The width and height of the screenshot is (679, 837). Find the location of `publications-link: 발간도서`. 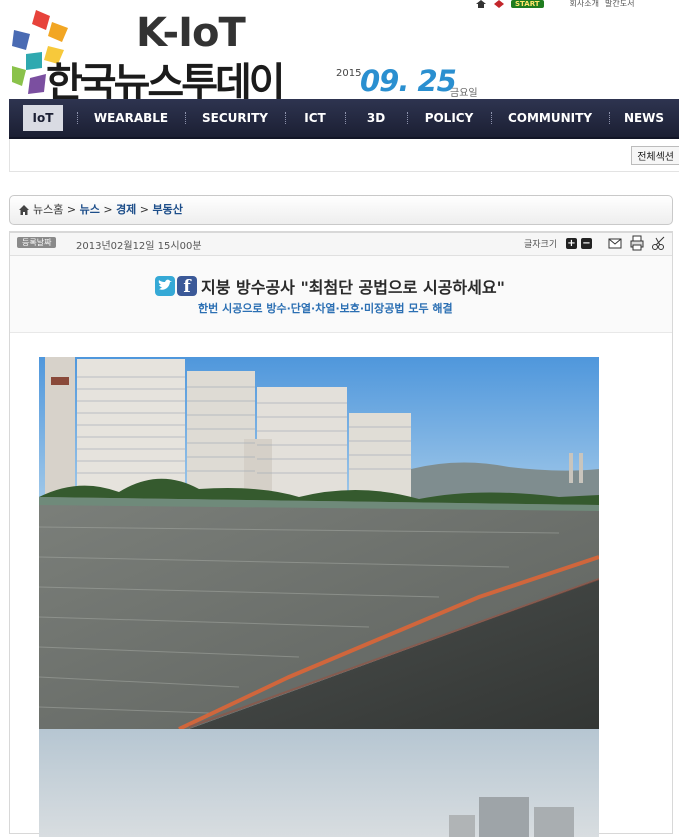

publications-link: 발간도서 is located at coordinates (619, 4).